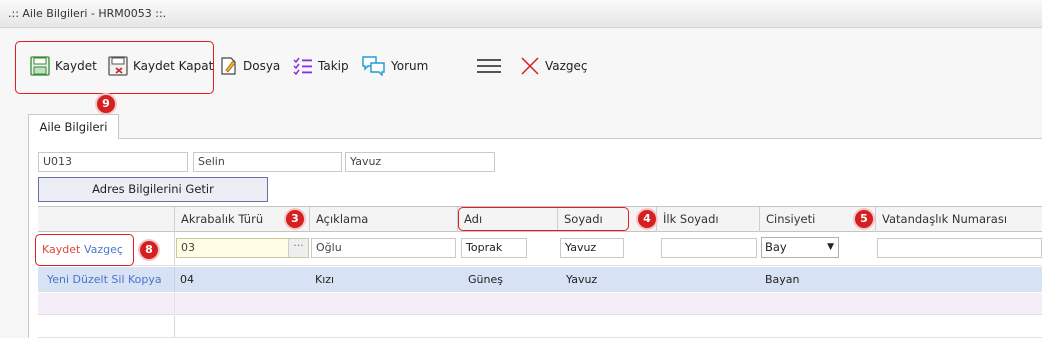 Image resolution: width=1042 pixels, height=338 pixels. What do you see at coordinates (302, 66) in the screenshot?
I see `checklist-icon` at bounding box center [302, 66].